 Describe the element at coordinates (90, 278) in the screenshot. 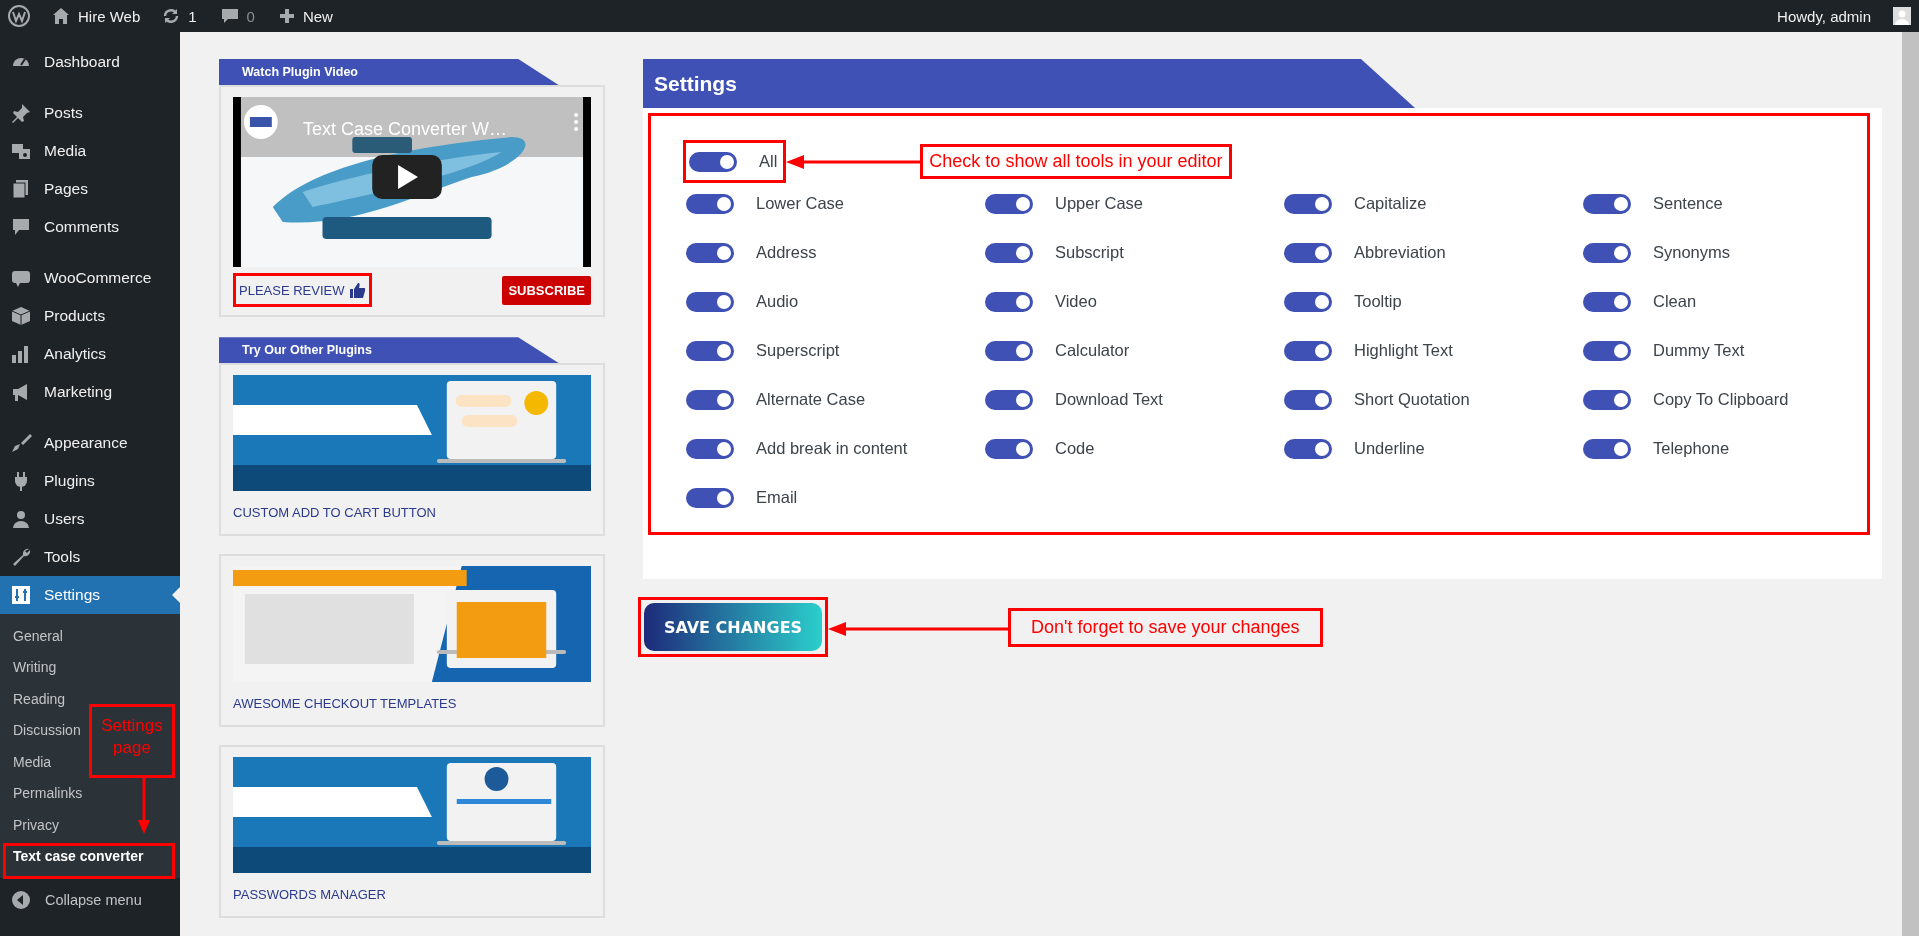

I see `menu-item: WooCommerce` at that location.